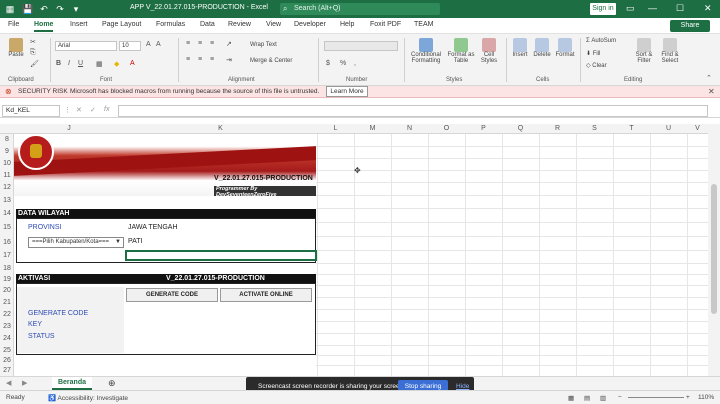 The width and height of the screenshot is (720, 404). I want to click on cancel-icon: ✕, so click(79, 110).